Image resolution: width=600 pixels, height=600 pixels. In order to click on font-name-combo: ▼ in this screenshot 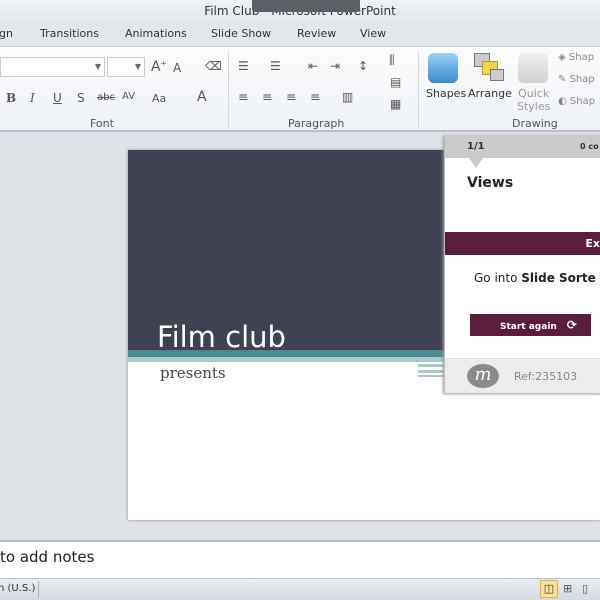, I will do `click(52, 67)`.